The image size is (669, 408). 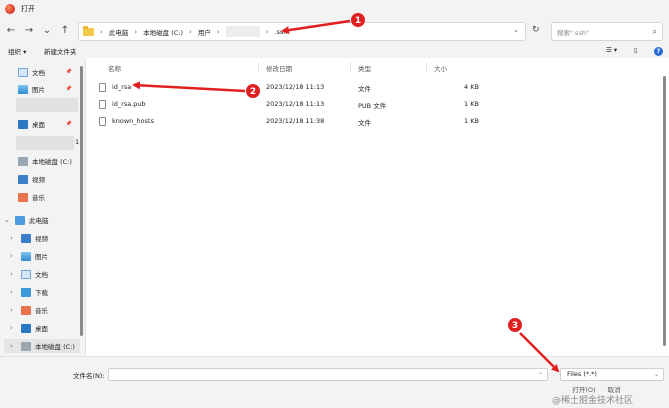 What do you see at coordinates (50, 124) in the screenshot?
I see `sidebar-item-desktop: 桌面 📌` at bounding box center [50, 124].